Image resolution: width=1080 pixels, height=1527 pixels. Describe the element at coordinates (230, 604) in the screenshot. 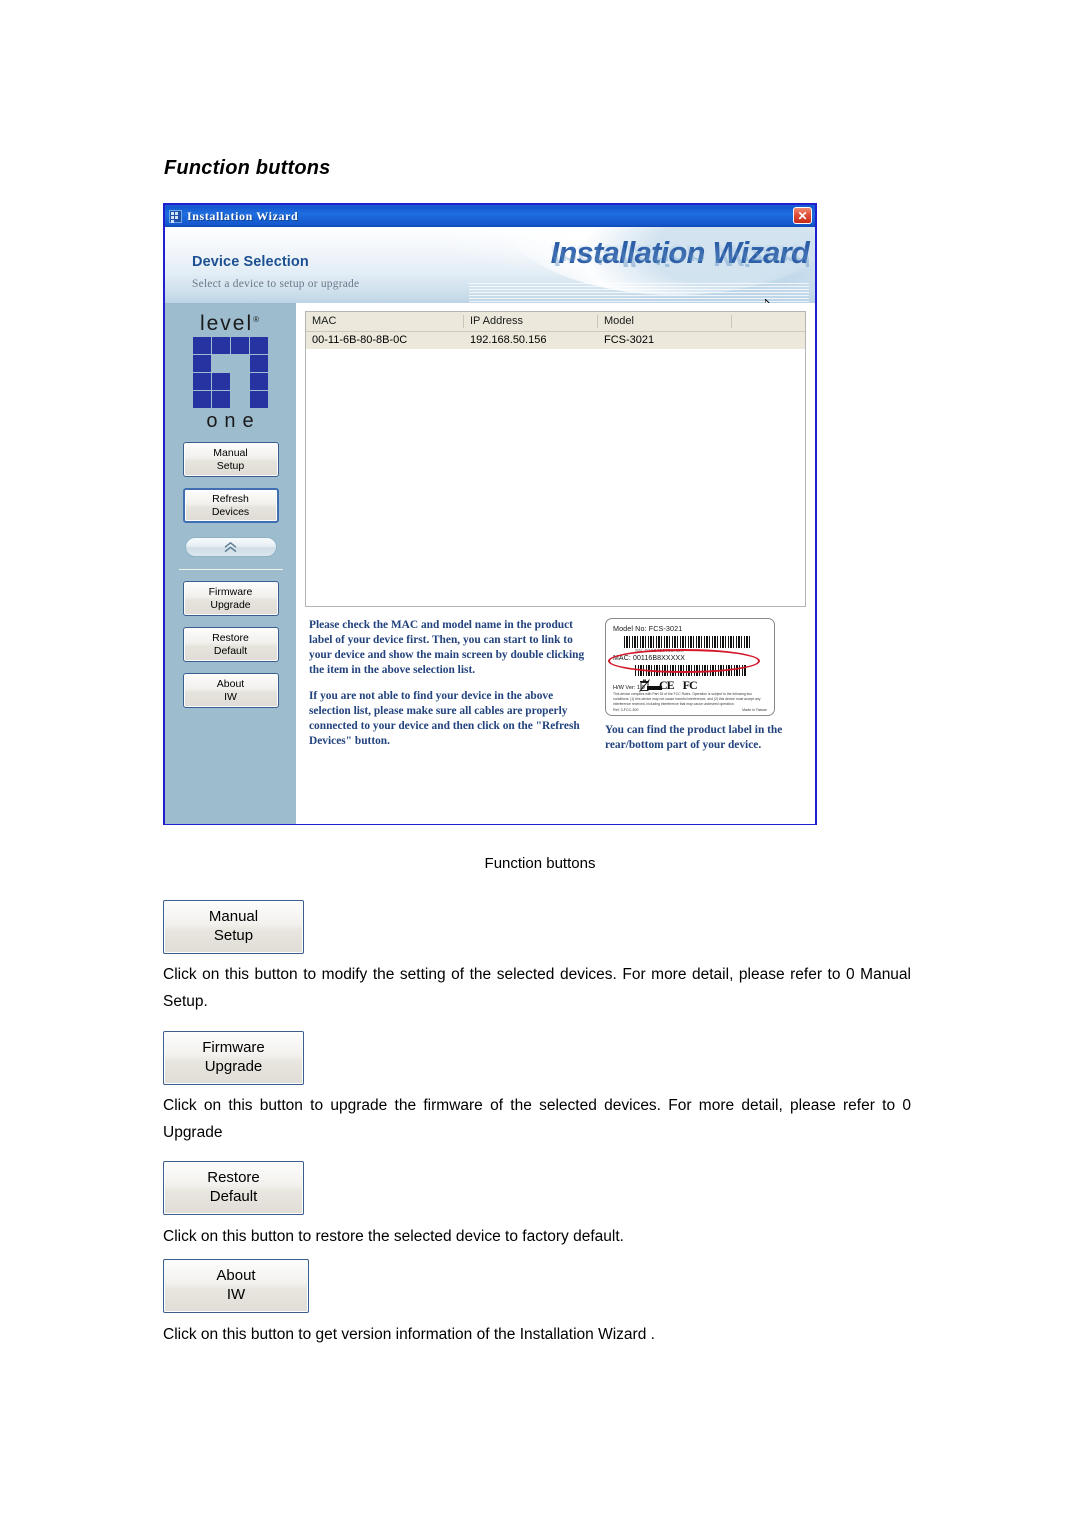

I see `firmware-upgrade-label-line2: Upgrade` at that location.